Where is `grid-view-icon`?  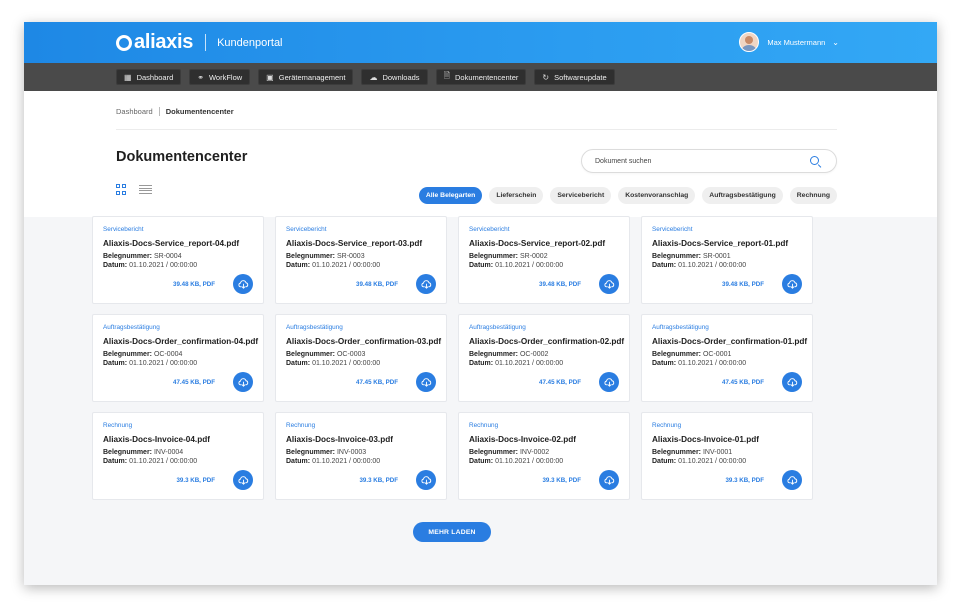 grid-view-icon is located at coordinates (121, 189).